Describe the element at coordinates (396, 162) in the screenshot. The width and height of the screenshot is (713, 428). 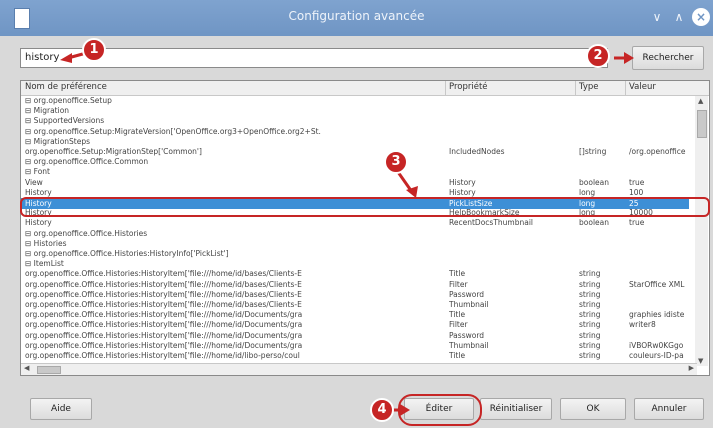
I see `callout-3: 3` at that location.